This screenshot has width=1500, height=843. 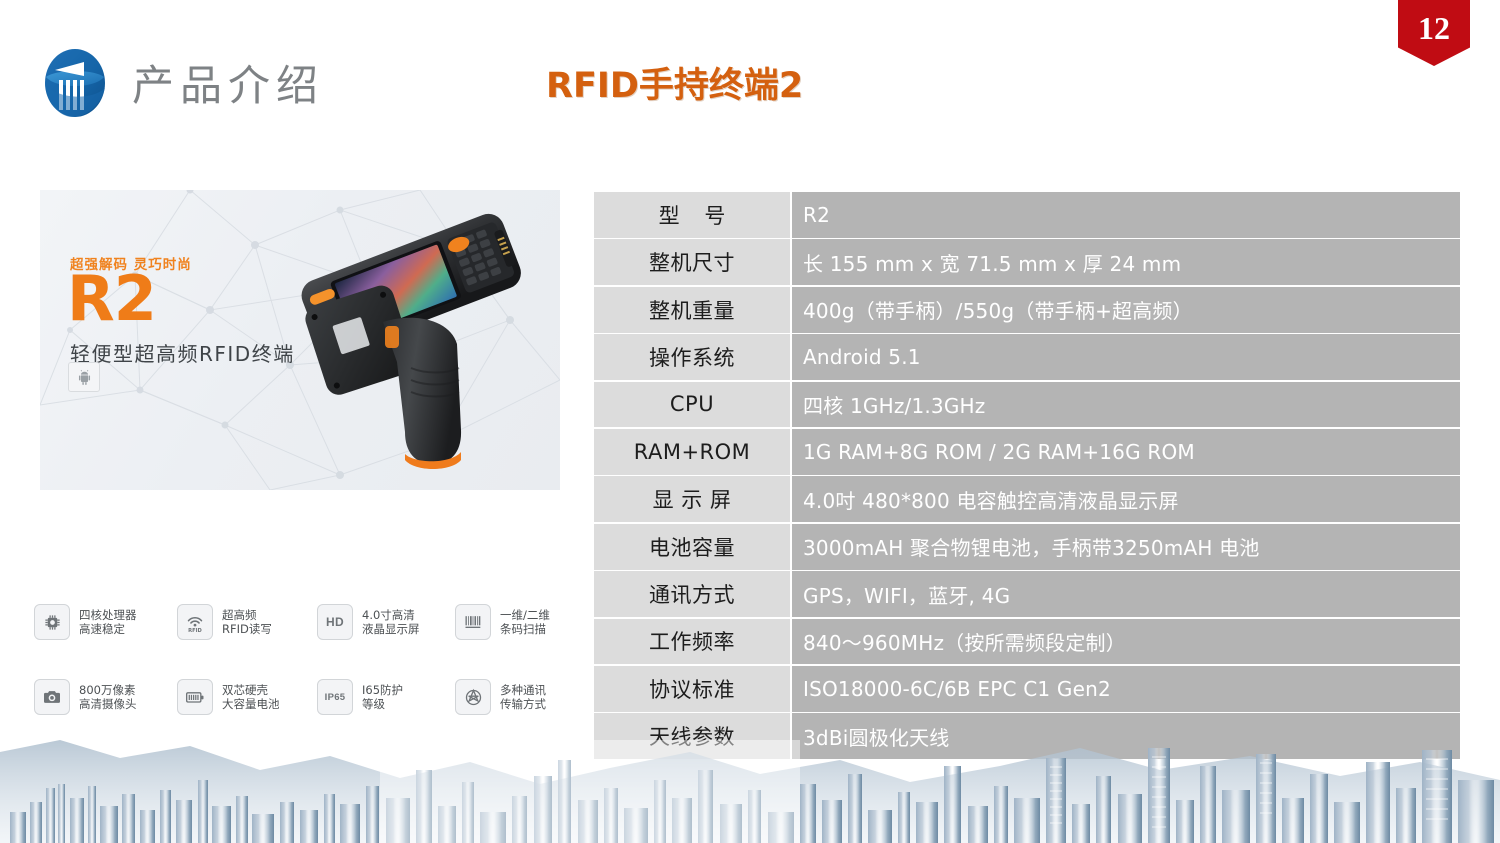 I want to click on feature-line-2: 高速稳定, so click(x=102, y=629).